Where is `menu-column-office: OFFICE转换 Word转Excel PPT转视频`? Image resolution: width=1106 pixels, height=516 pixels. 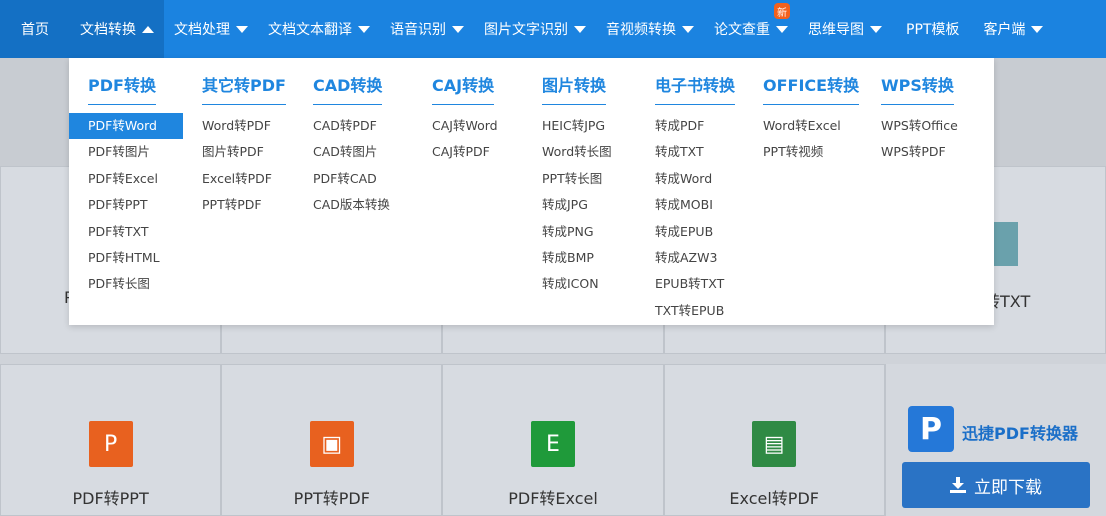 menu-column-office: OFFICE转换 Word转Excel PPT转视频 is located at coordinates (811, 119).